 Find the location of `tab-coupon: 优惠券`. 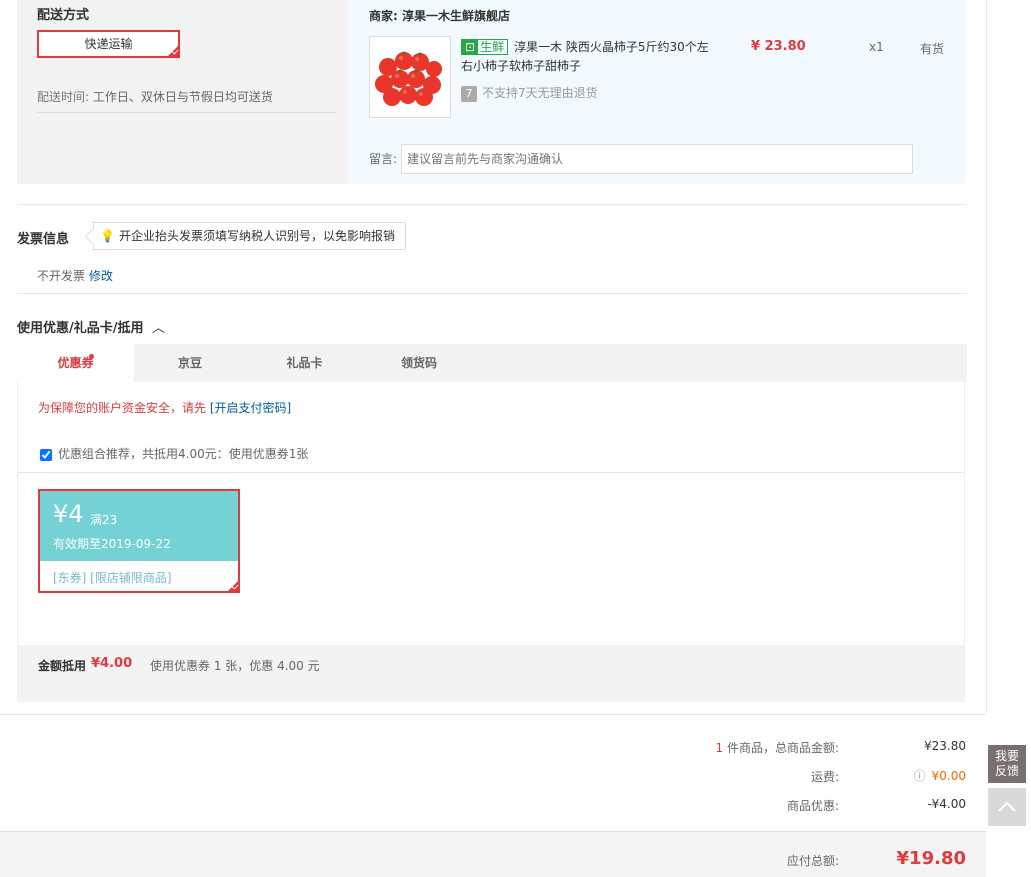

tab-coupon: 优惠券 is located at coordinates (75, 363).